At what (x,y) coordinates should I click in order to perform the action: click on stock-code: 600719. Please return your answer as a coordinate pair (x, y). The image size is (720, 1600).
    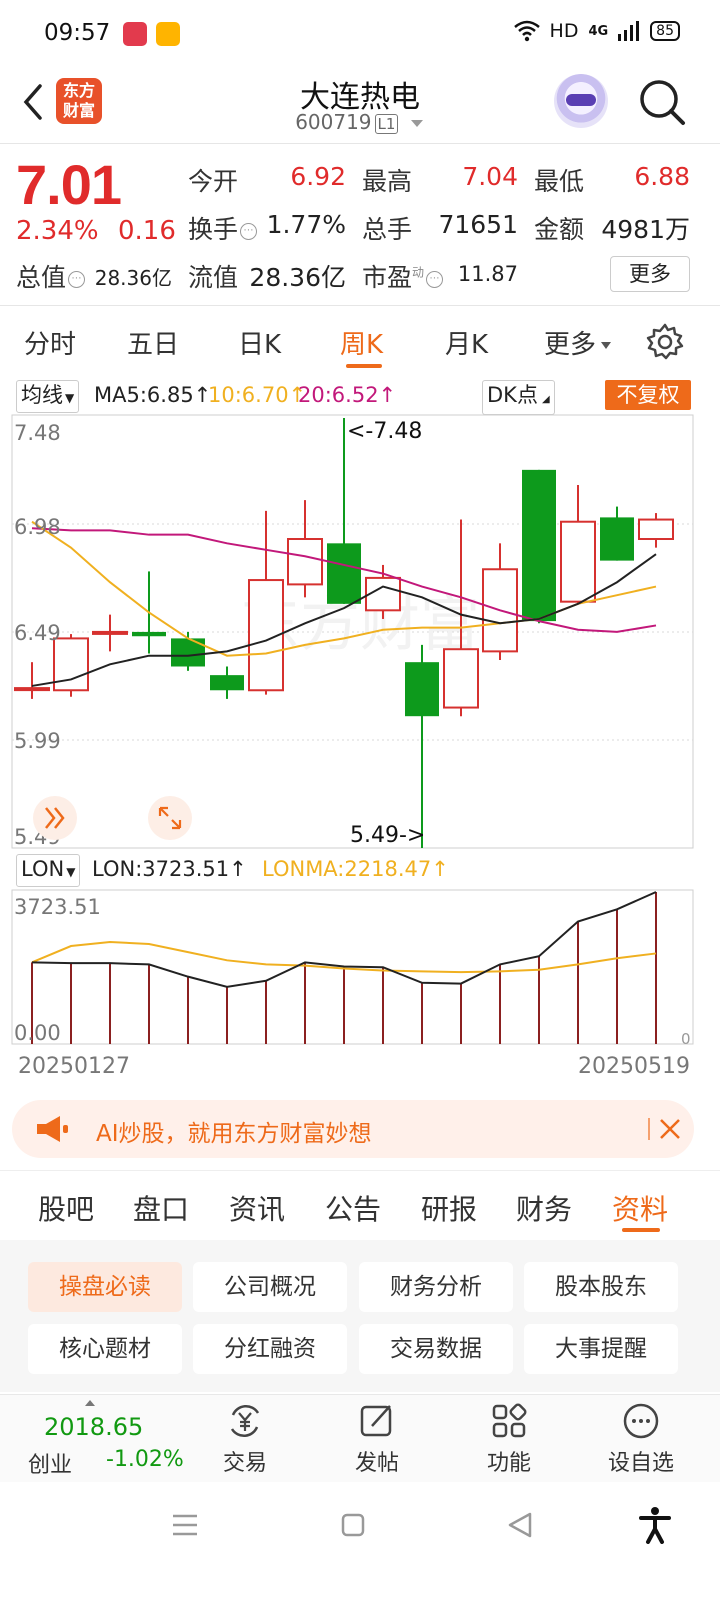
    Looking at the image, I should click on (333, 122).